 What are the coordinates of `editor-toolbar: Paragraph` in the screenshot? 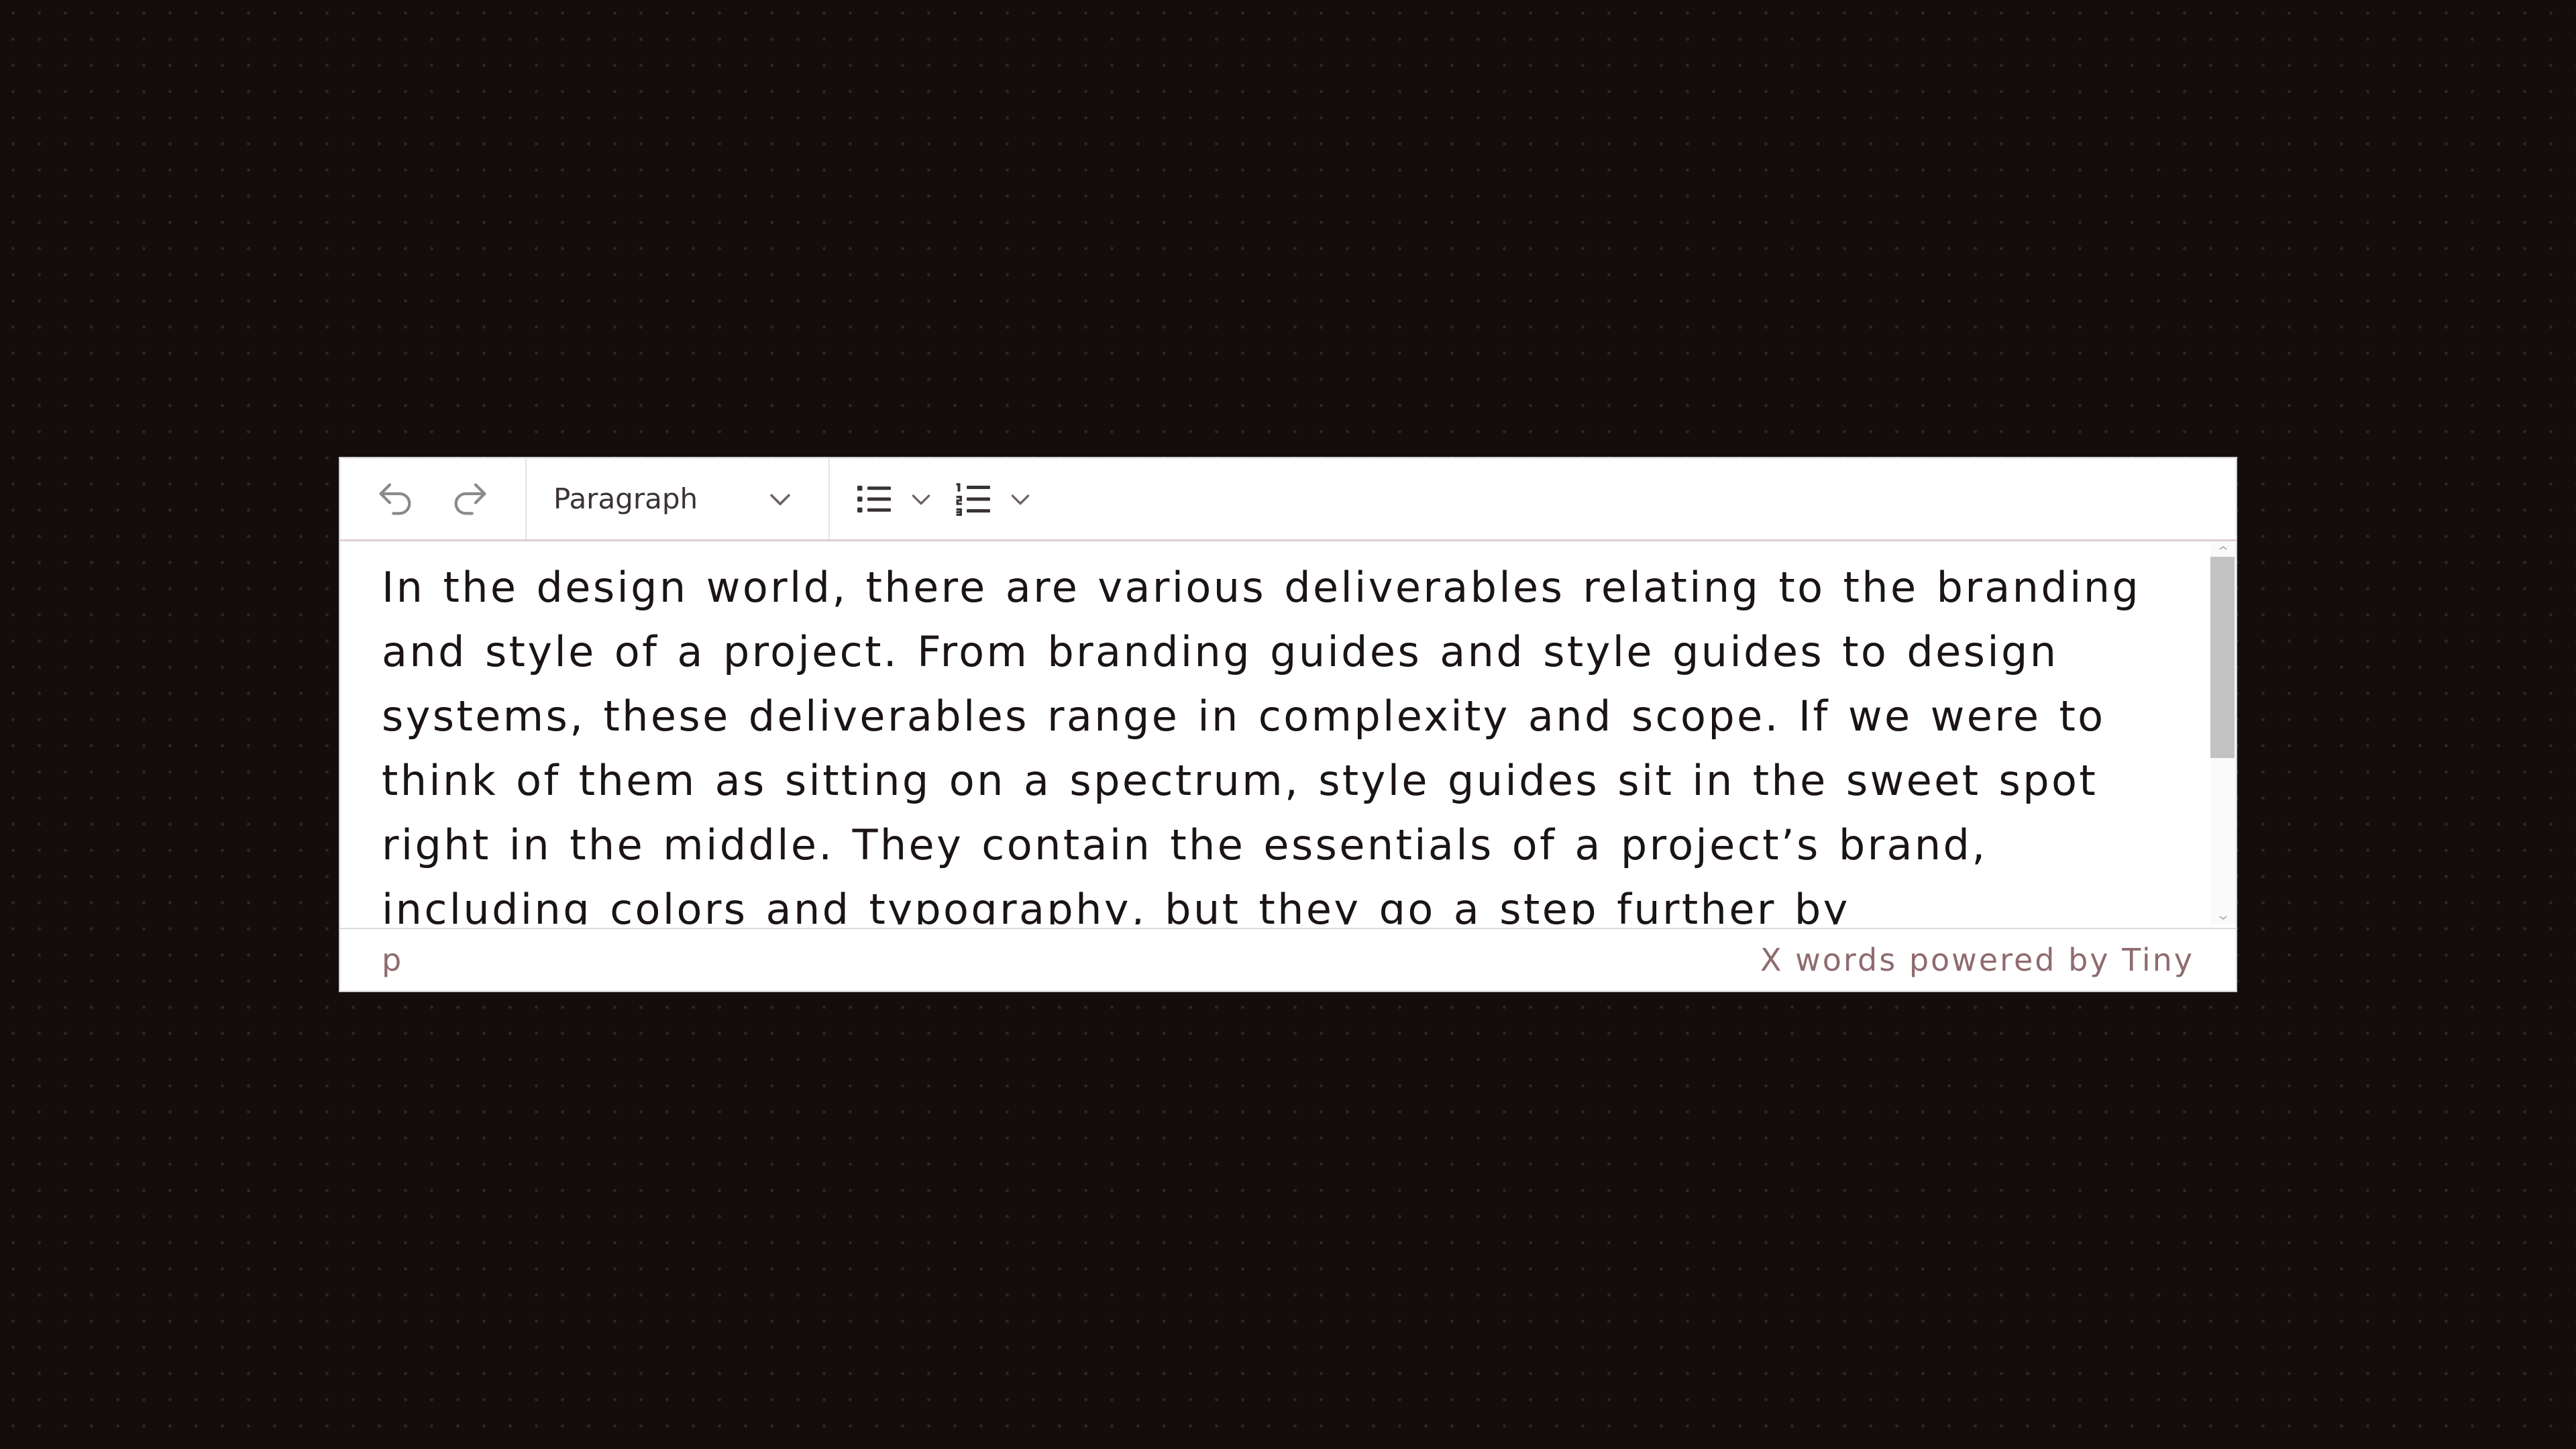 It's located at (1288, 499).